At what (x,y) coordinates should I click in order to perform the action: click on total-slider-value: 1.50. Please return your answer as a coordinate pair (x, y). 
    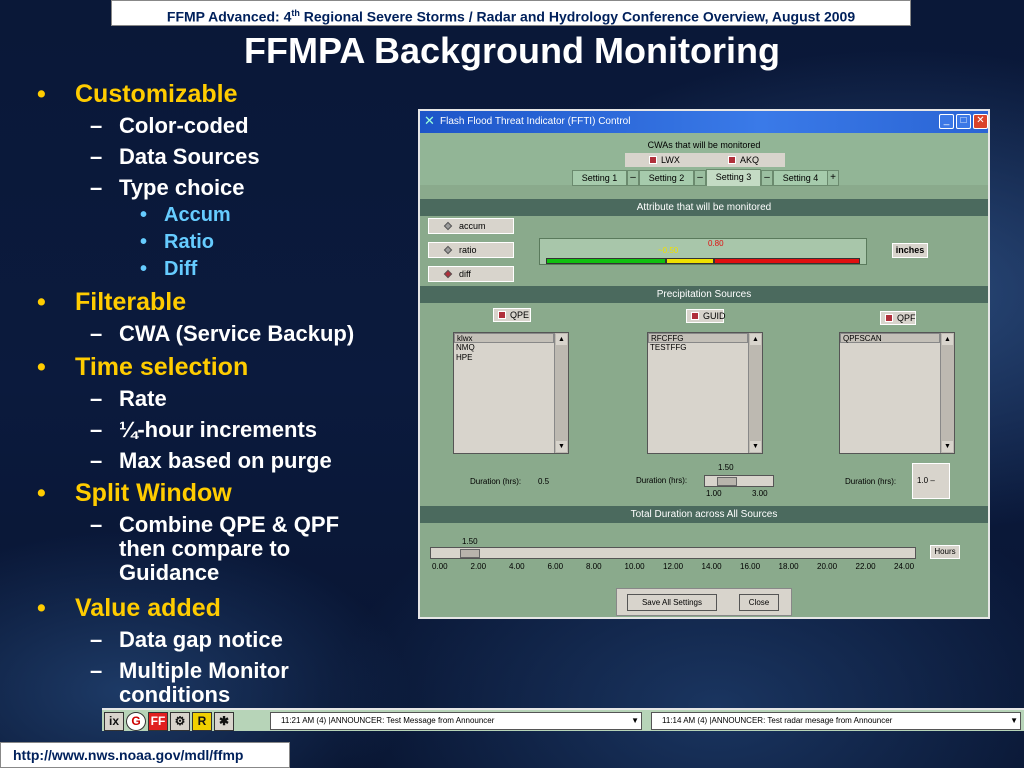
    Looking at the image, I should click on (470, 541).